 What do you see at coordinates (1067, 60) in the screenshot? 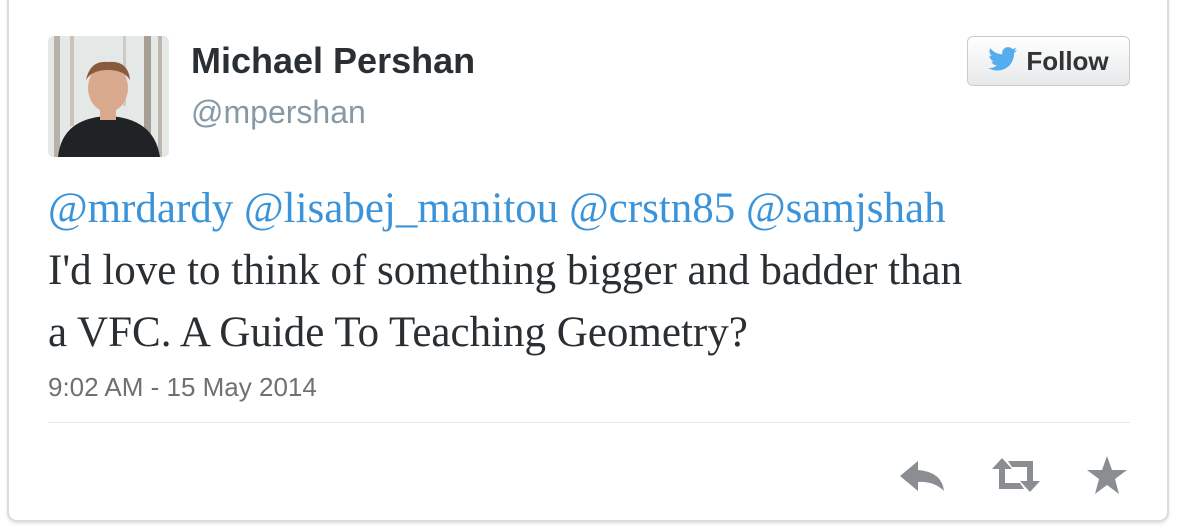
I see `follow-label: Follow` at bounding box center [1067, 60].